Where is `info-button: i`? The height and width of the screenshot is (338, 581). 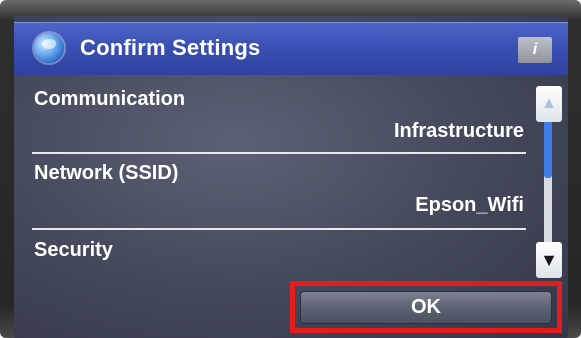 info-button: i is located at coordinates (535, 50).